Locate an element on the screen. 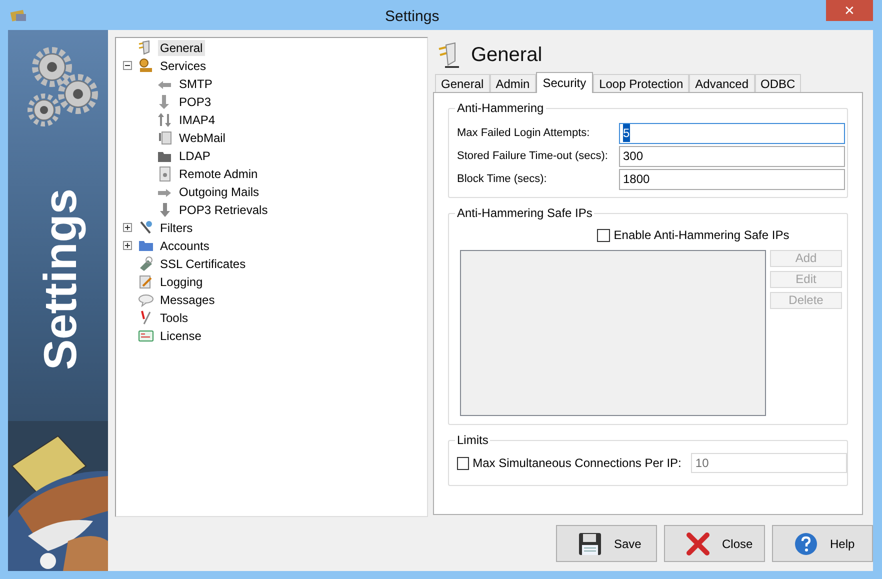 The image size is (882, 579). checkbox-label: Max Simultaneous Connections Per IP: is located at coordinates (577, 463).